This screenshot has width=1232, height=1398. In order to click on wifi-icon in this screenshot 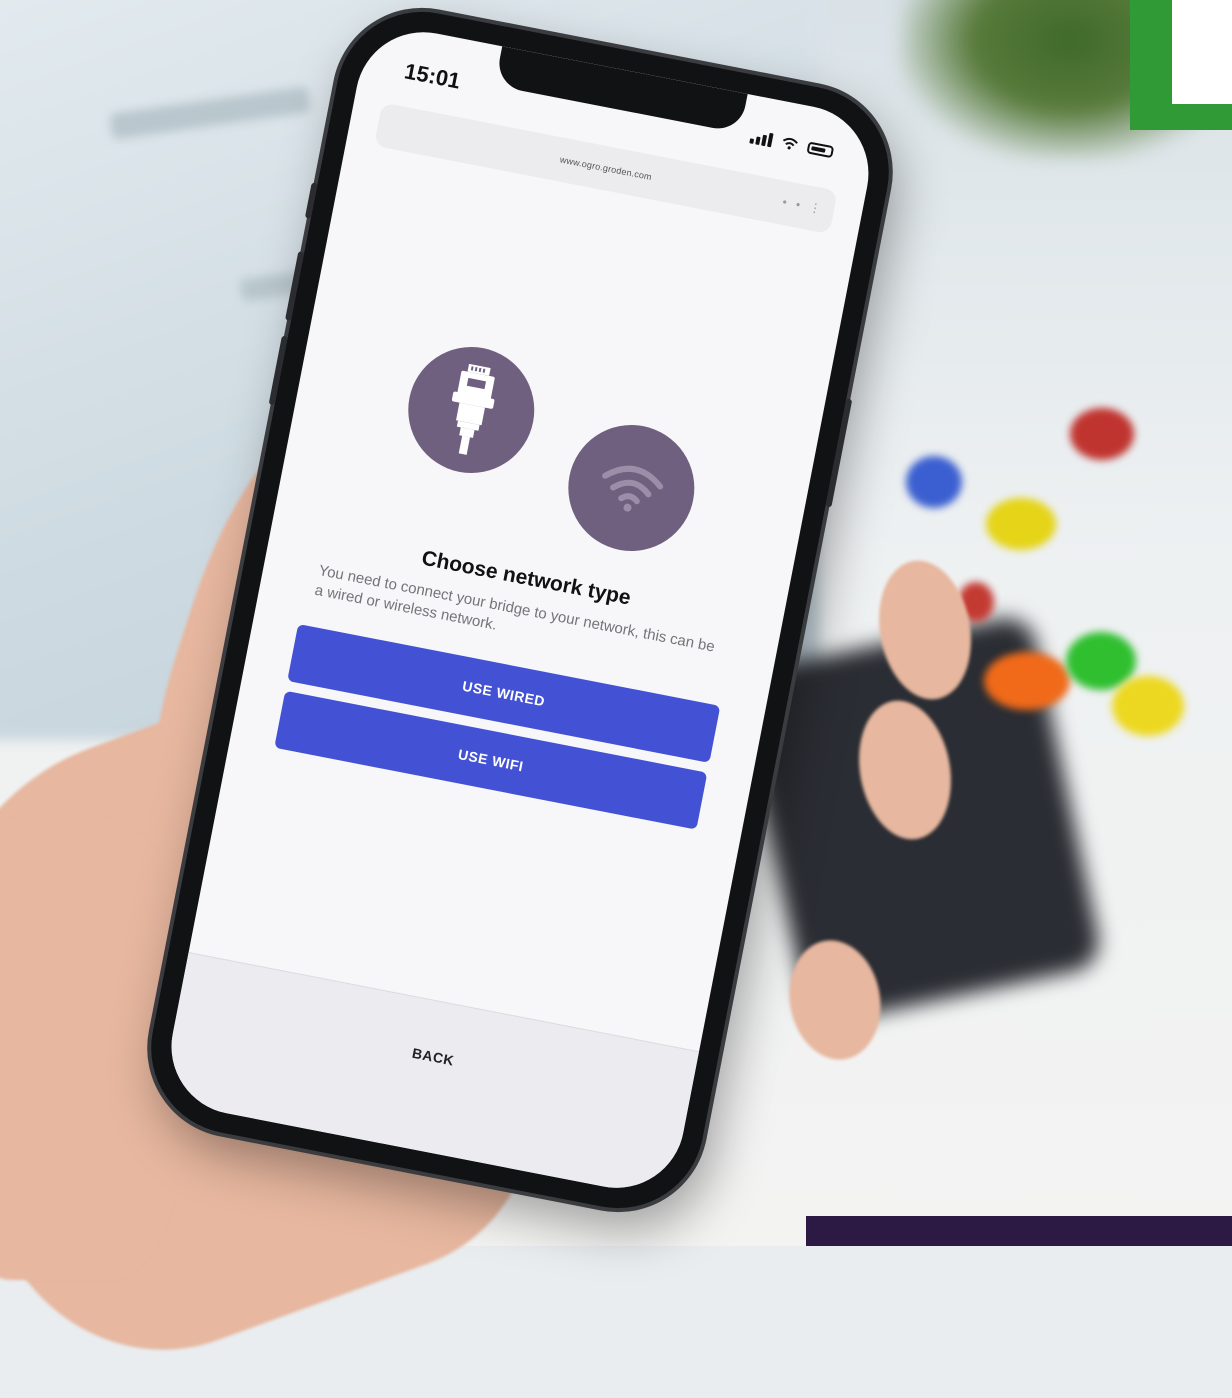, I will do `click(633, 488)`.